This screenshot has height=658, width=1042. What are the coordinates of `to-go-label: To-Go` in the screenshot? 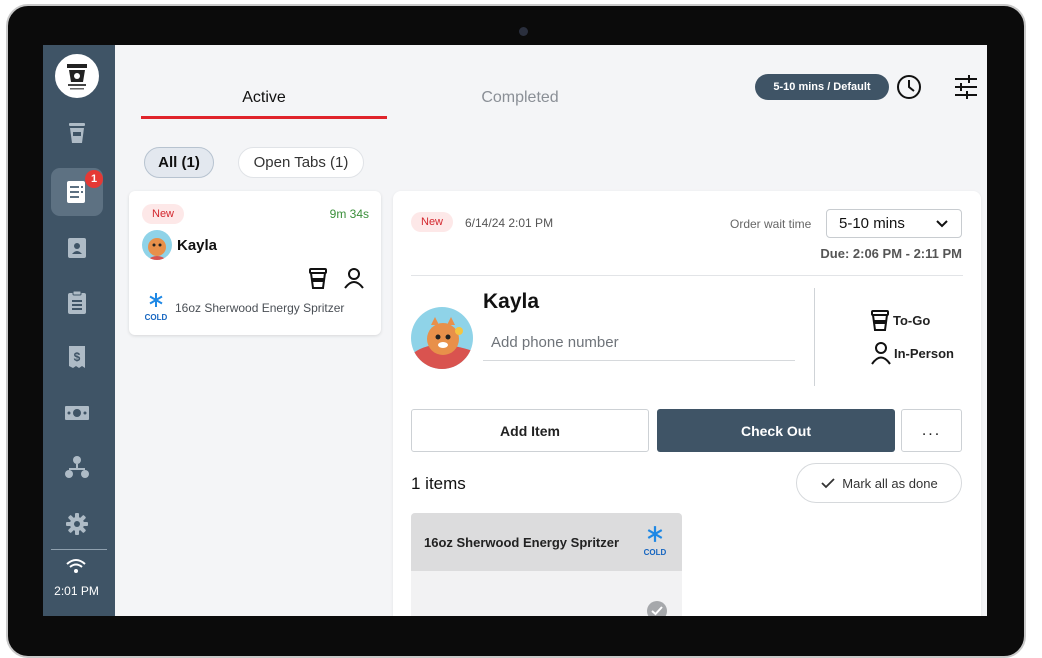 It's located at (912, 320).